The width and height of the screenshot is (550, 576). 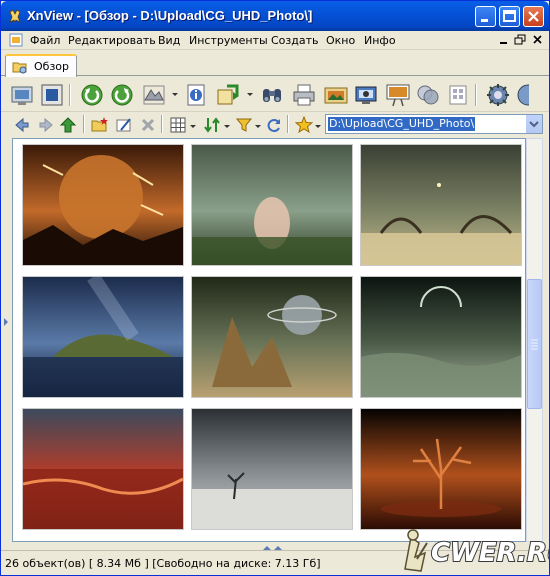 What do you see at coordinates (6, 322) in the screenshot?
I see `splitter-grip-icon` at bounding box center [6, 322].